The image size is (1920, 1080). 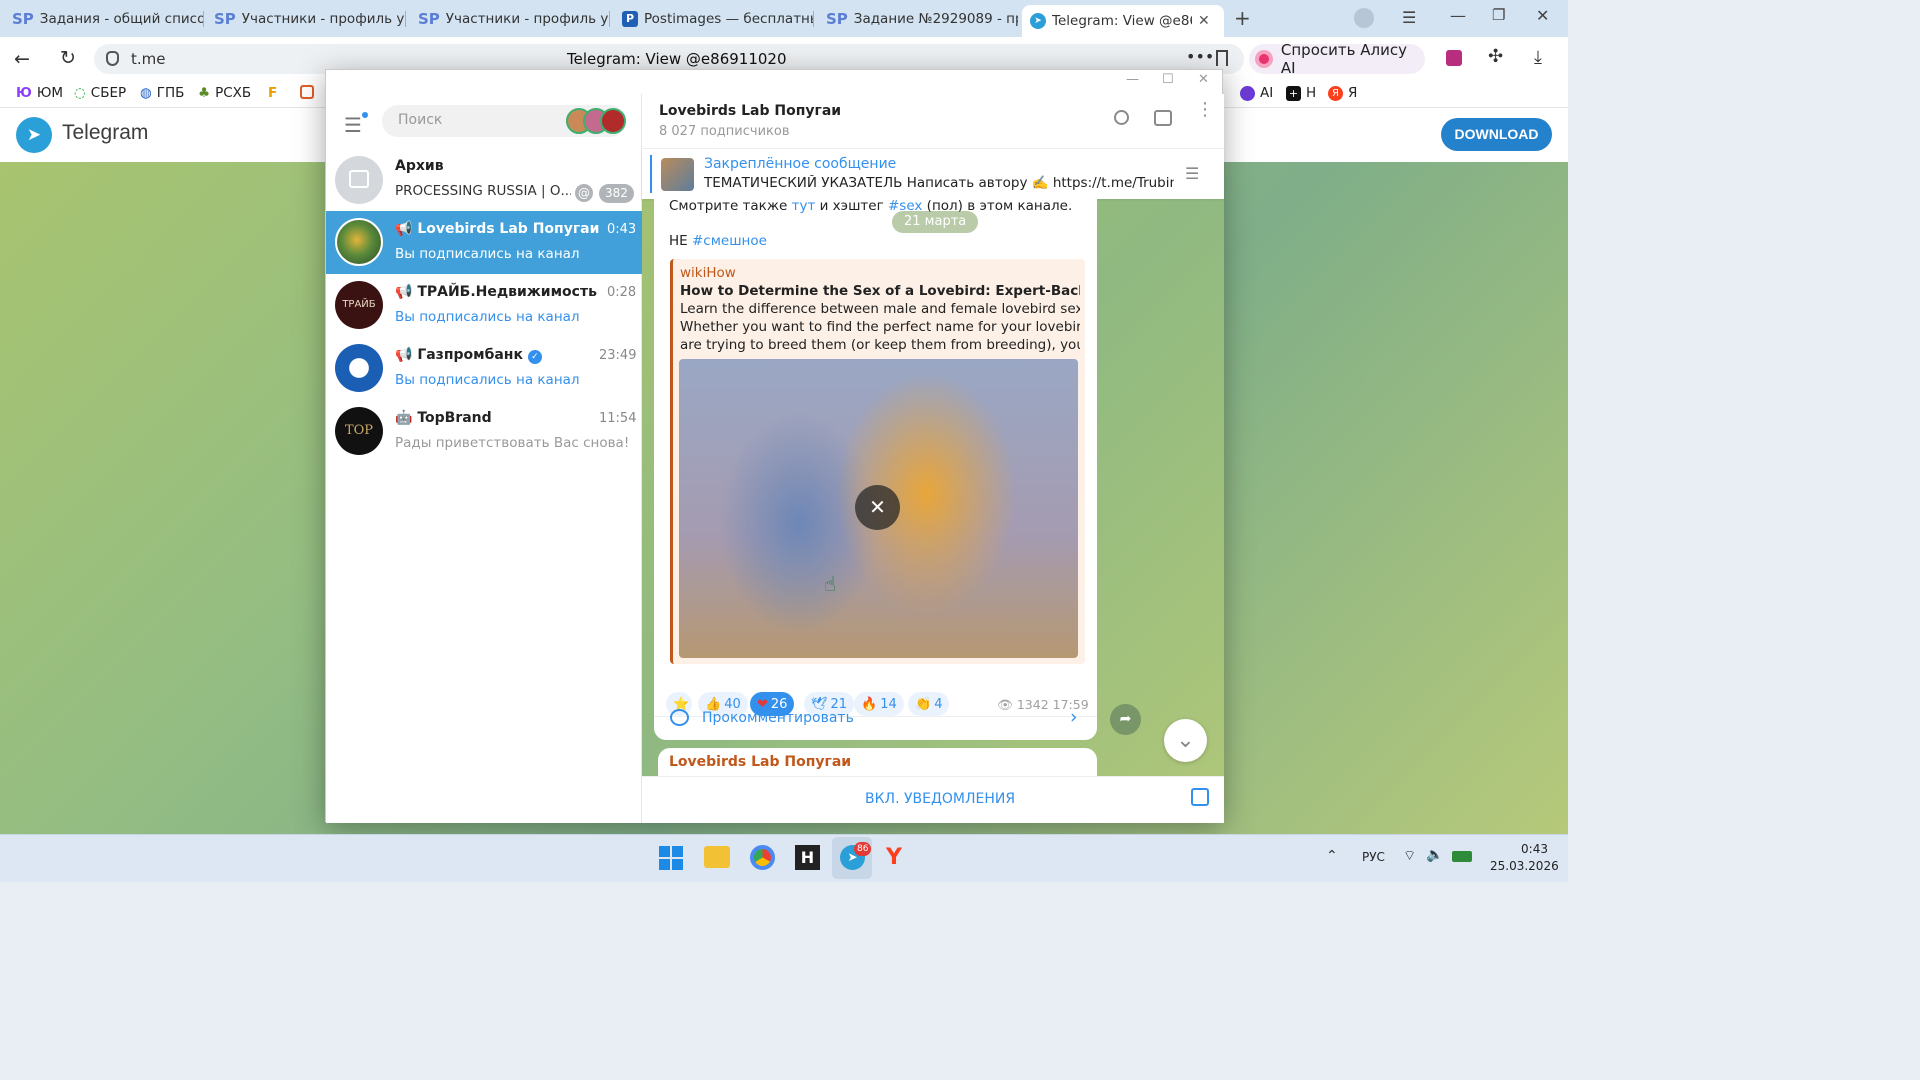 I want to click on browser-tab-4: P Postimages — бесплатны, so click(x=714, y=19).